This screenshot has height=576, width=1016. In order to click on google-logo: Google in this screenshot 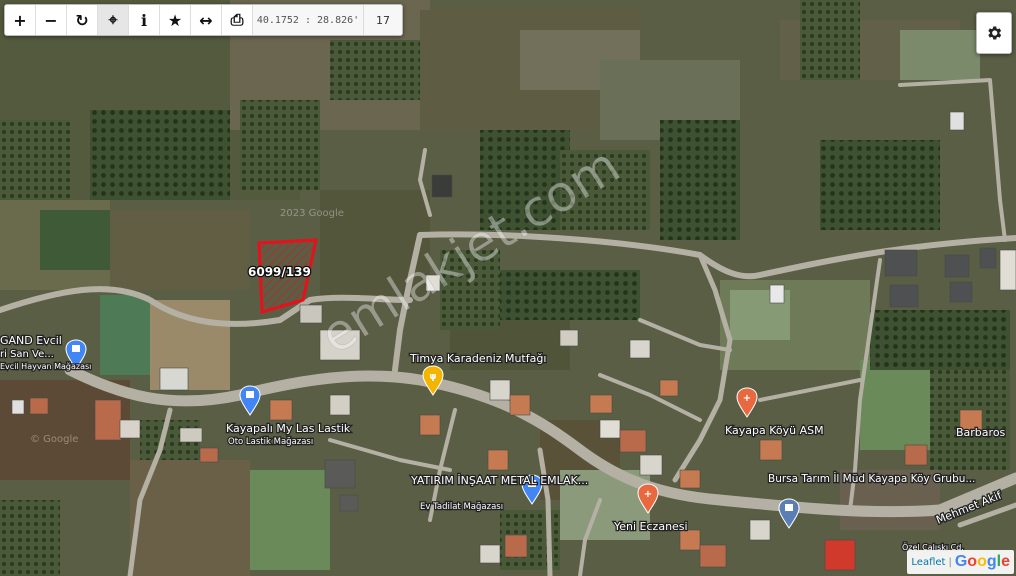, I will do `click(982, 561)`.